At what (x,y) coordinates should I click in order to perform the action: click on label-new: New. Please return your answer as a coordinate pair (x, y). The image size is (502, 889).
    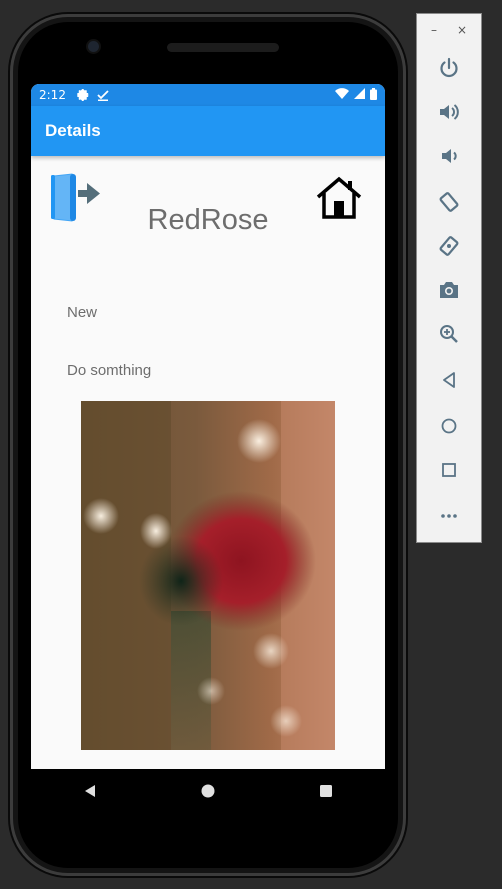
    Looking at the image, I should click on (82, 312).